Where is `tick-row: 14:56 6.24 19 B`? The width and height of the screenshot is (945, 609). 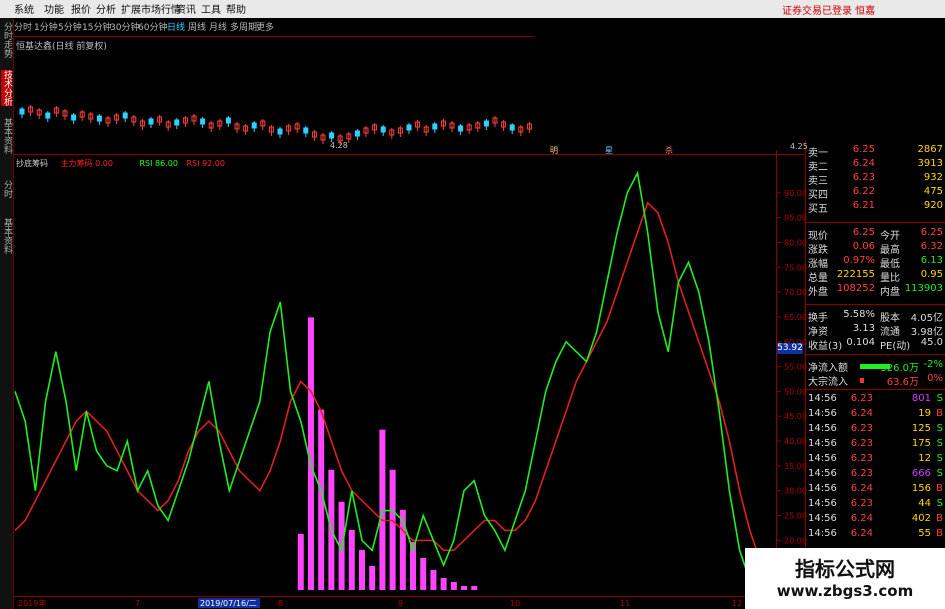
tick-row: 14:56 6.24 19 B is located at coordinates (875, 413).